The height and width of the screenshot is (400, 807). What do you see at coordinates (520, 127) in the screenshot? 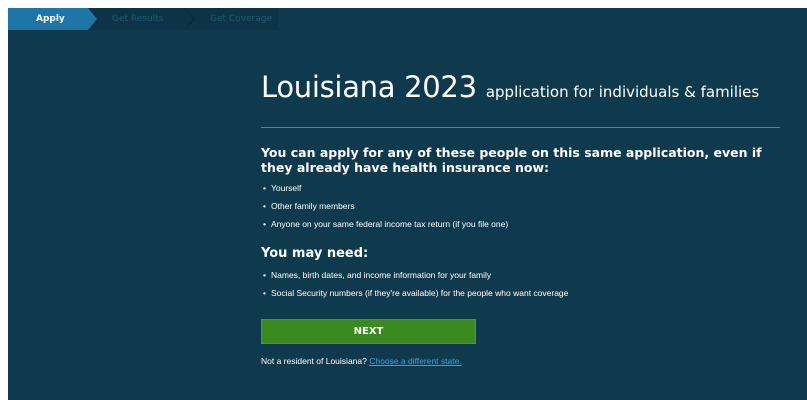
I see `divider` at bounding box center [520, 127].